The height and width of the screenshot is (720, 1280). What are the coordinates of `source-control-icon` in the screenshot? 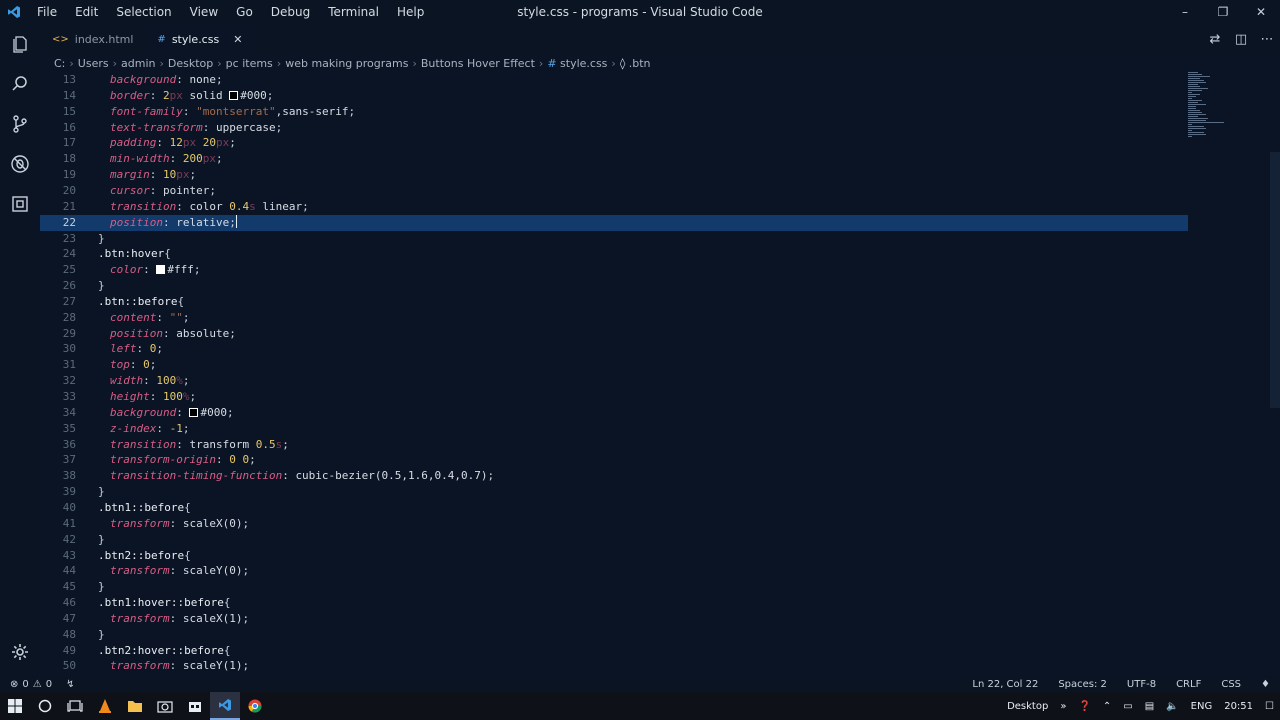 It's located at (20, 124).